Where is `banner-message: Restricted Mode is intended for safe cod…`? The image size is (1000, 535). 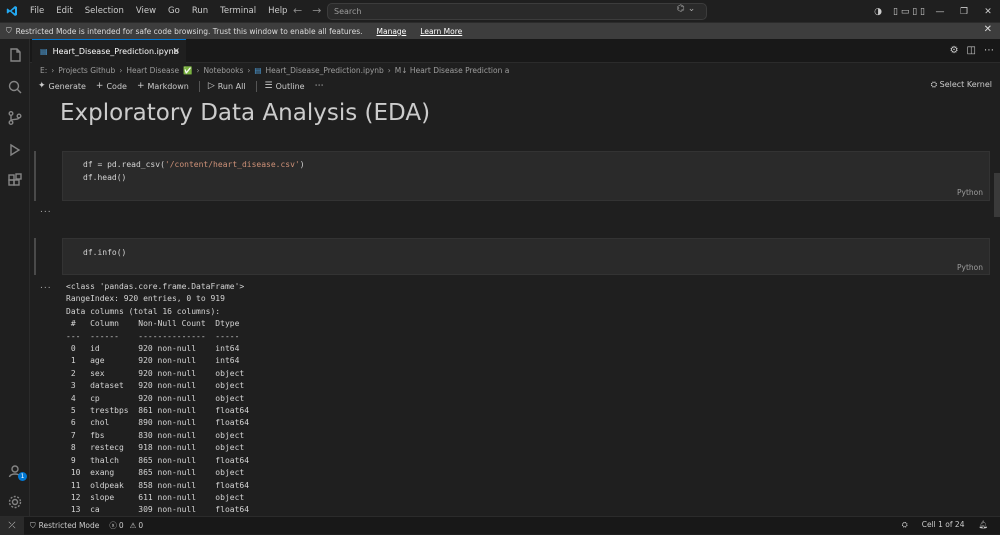 banner-message: Restricted Mode is intended for safe cod… is located at coordinates (189, 31).